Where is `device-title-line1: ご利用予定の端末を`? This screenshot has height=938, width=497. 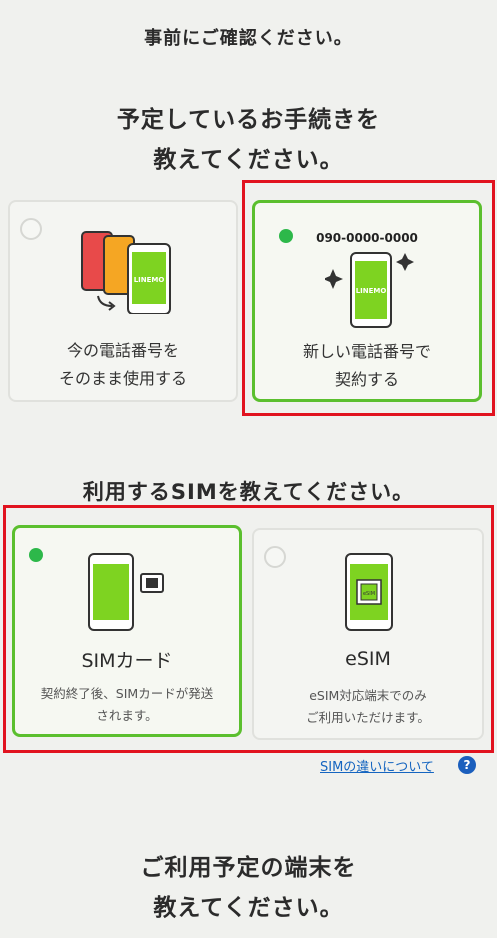 device-title-line1: ご利用予定の端末を is located at coordinates (248, 868).